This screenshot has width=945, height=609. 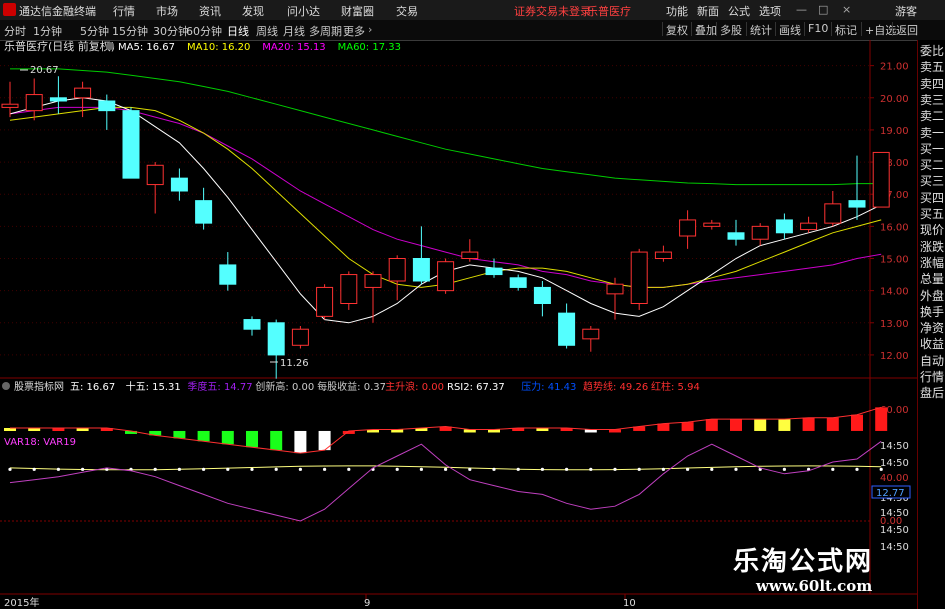 What do you see at coordinates (845, 29) in the screenshot?
I see `btn-mark: 标记` at bounding box center [845, 29].